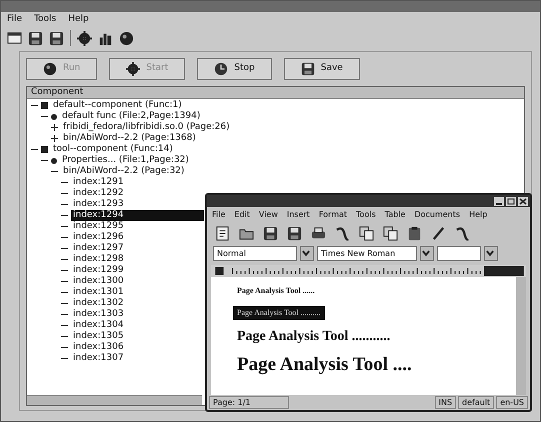 This screenshot has height=422, width=541. Describe the element at coordinates (445, 402) in the screenshot. I see `status-field: INS` at that location.